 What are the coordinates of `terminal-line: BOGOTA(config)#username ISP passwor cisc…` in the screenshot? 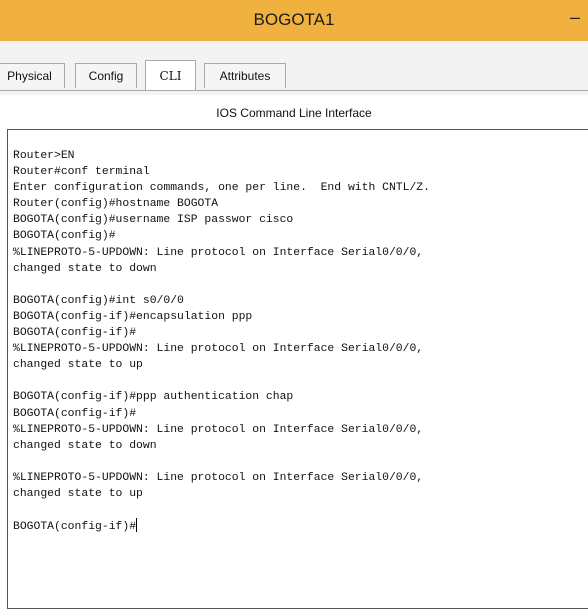 It's located at (153, 220).